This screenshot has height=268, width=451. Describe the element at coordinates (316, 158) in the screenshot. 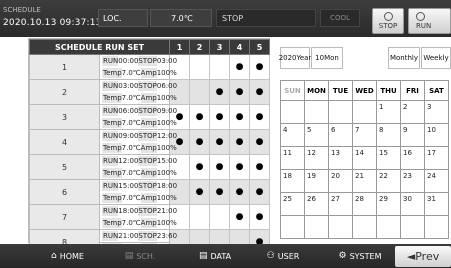

I see `calendar-day-cell: 12` at that location.